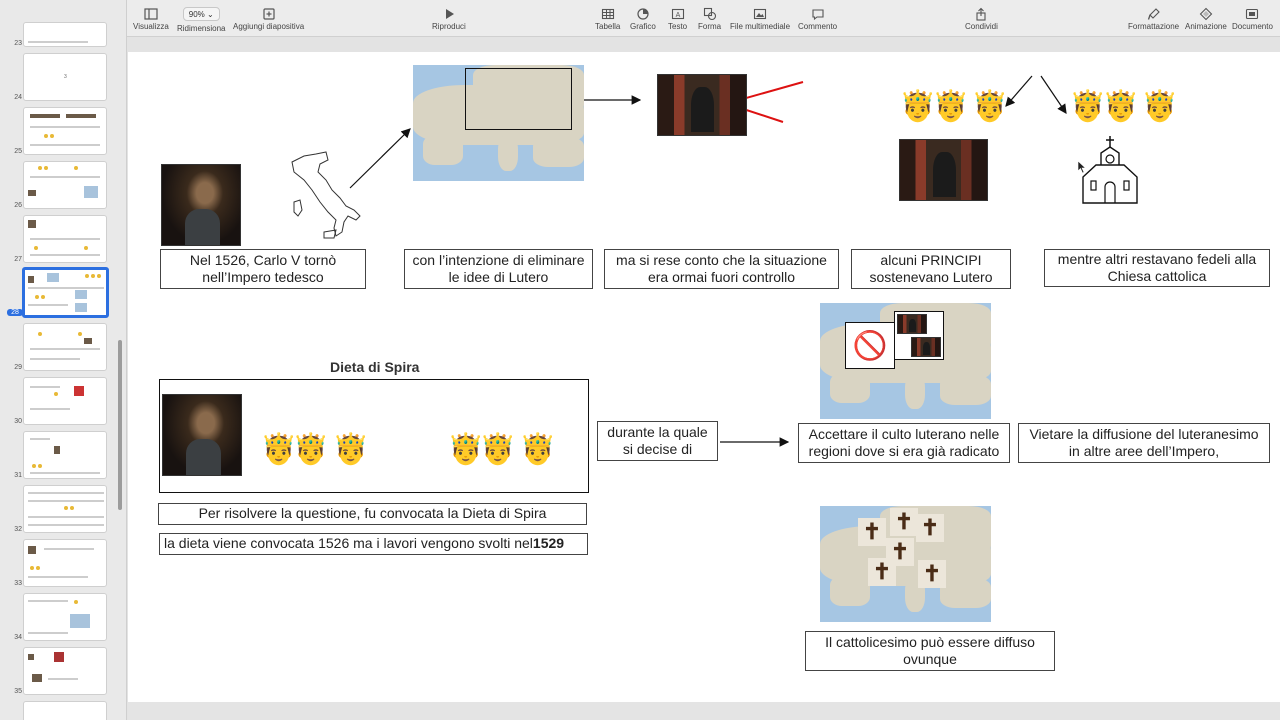  What do you see at coordinates (1082, 167) in the screenshot?
I see `mouse-cursor-icon` at bounding box center [1082, 167].